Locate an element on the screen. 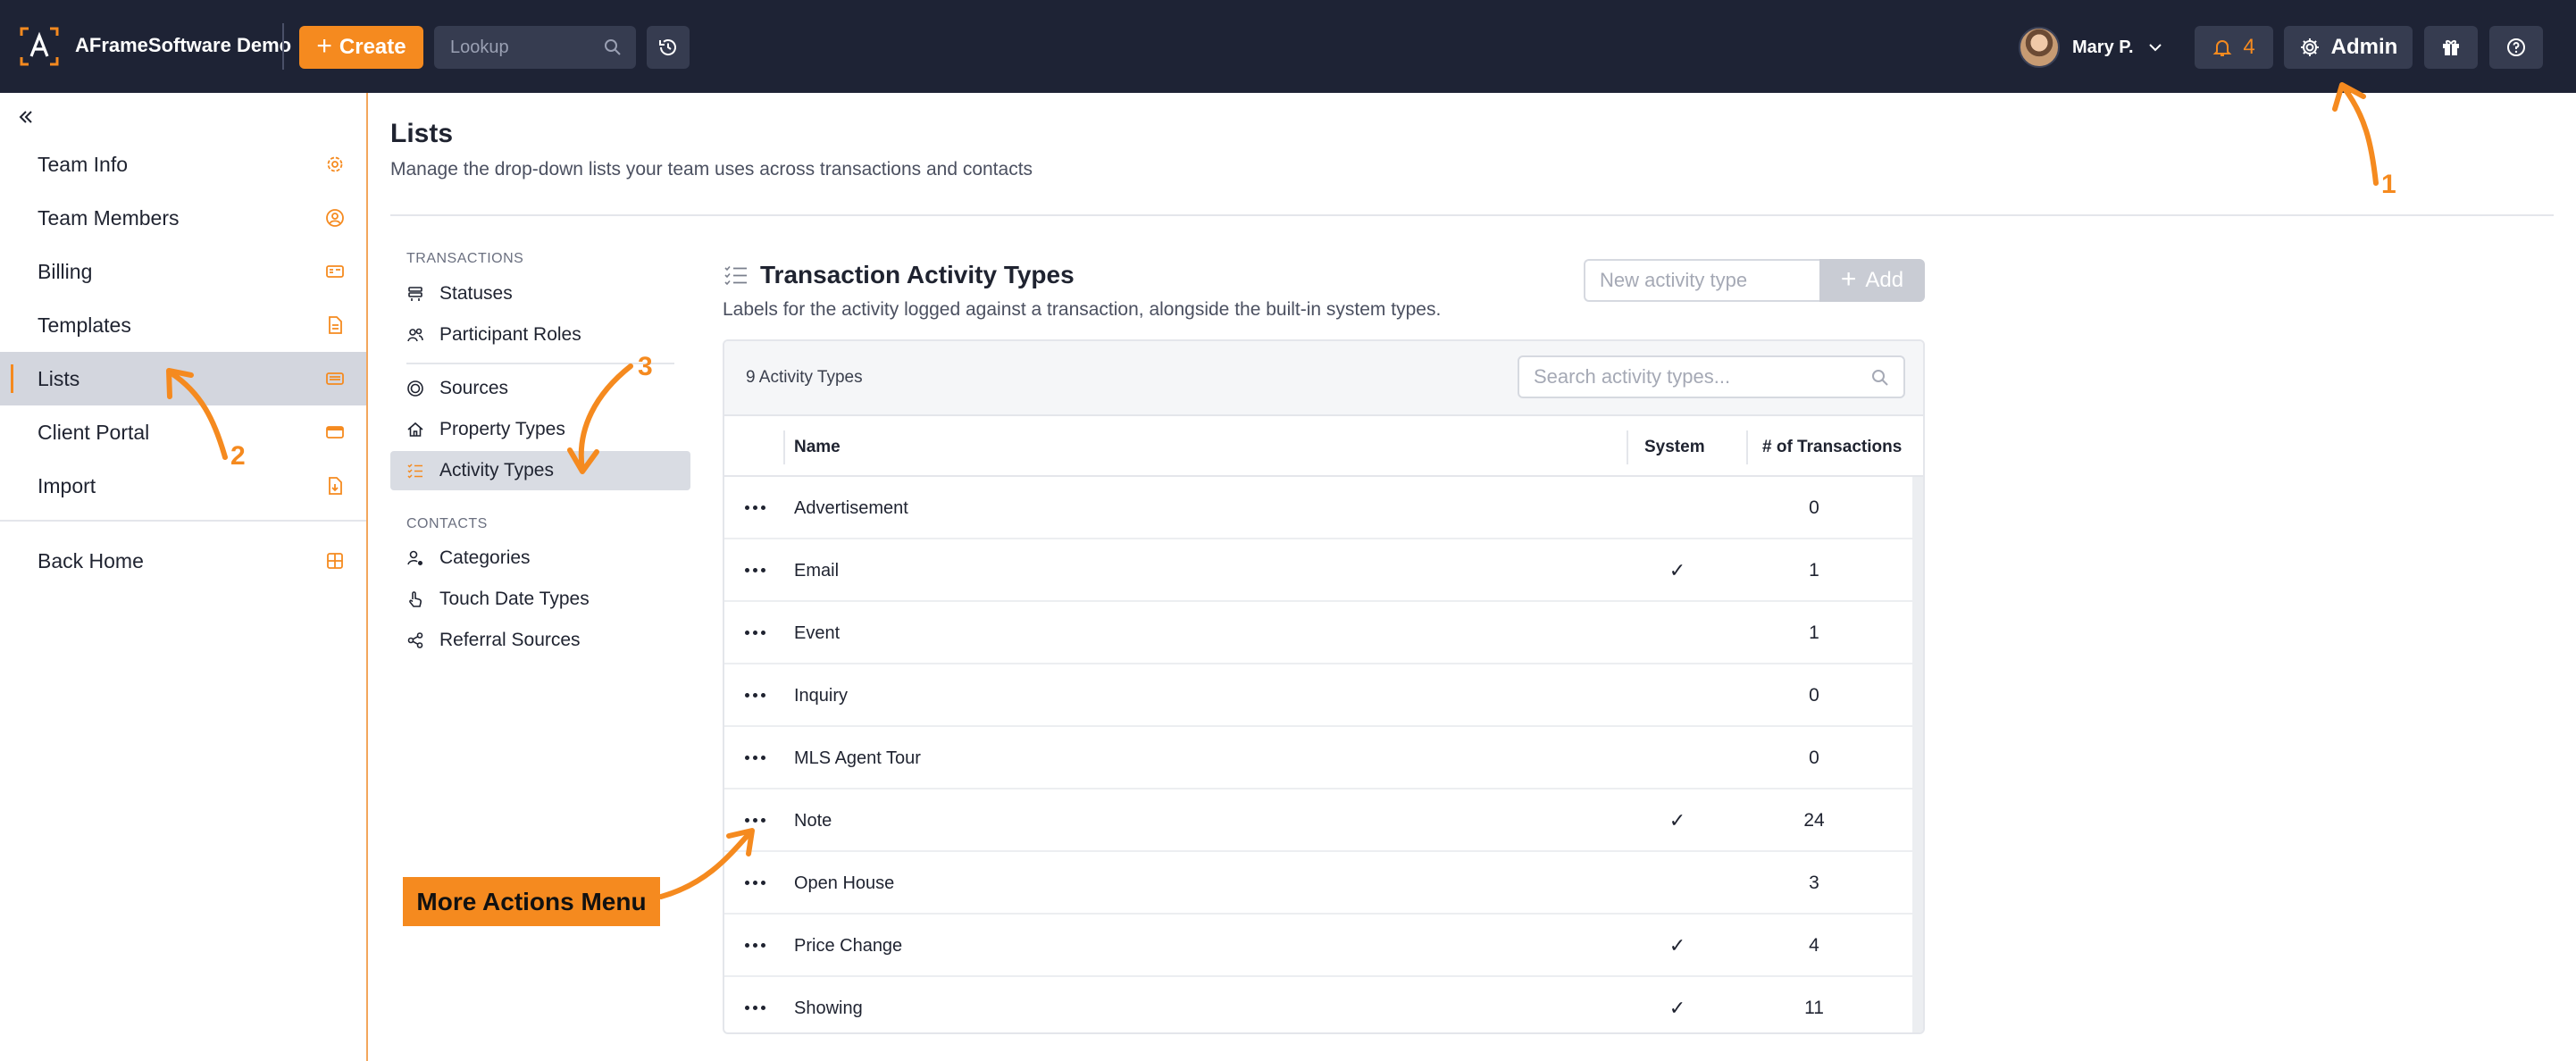  collapse-sidebar-button is located at coordinates (26, 117).